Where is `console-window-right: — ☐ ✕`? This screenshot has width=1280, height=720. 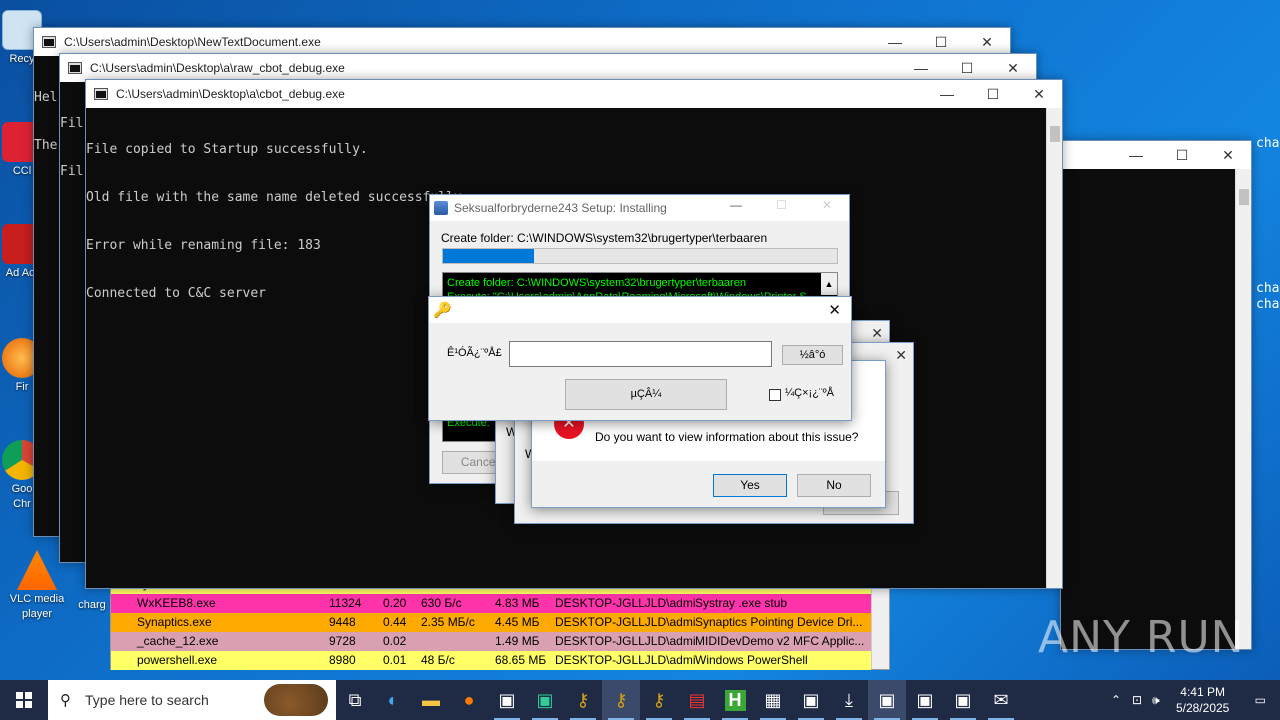
console-window-right: — ☐ ✕ is located at coordinates (1156, 395).